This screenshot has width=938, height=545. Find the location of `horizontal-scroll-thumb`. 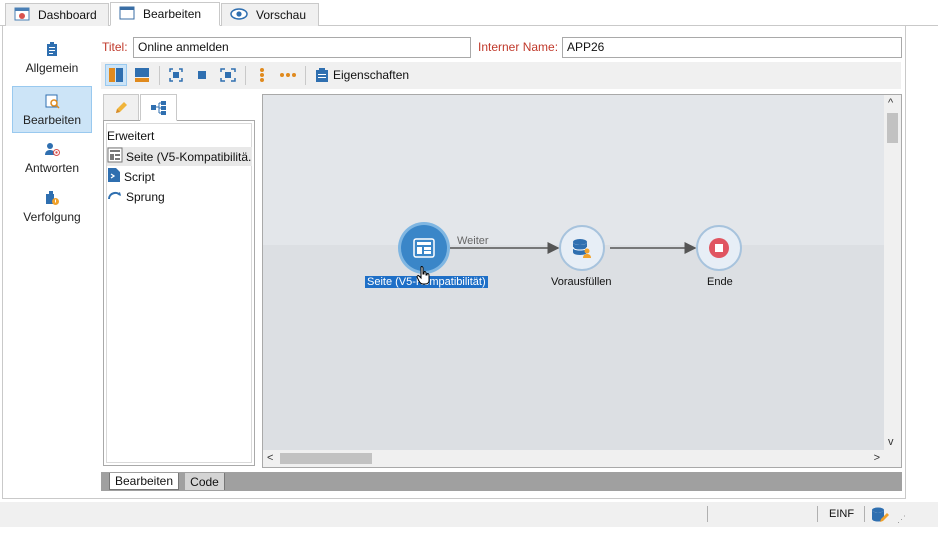

horizontal-scroll-thumb is located at coordinates (326, 458).